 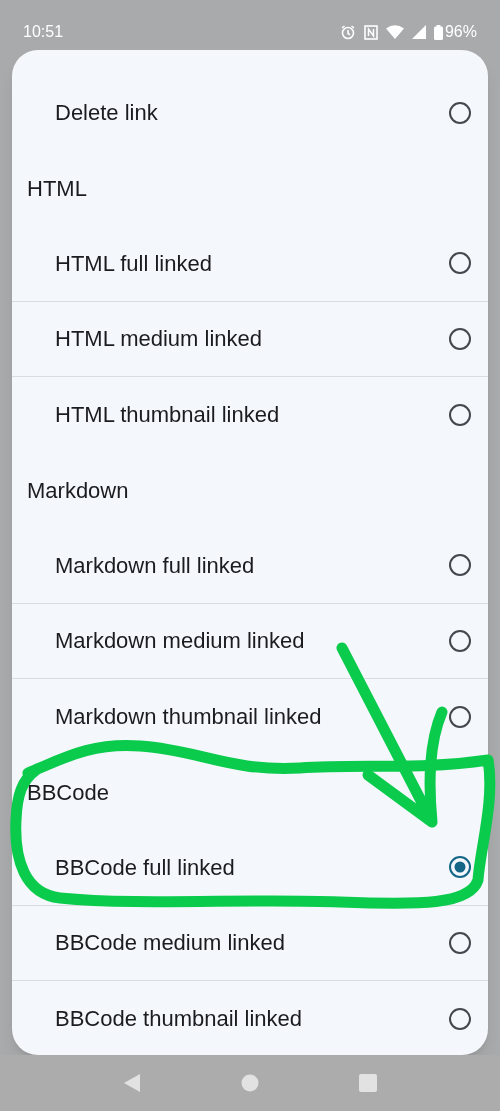 What do you see at coordinates (250, 943) in the screenshot?
I see `radio-option: BBCode medium linked` at bounding box center [250, 943].